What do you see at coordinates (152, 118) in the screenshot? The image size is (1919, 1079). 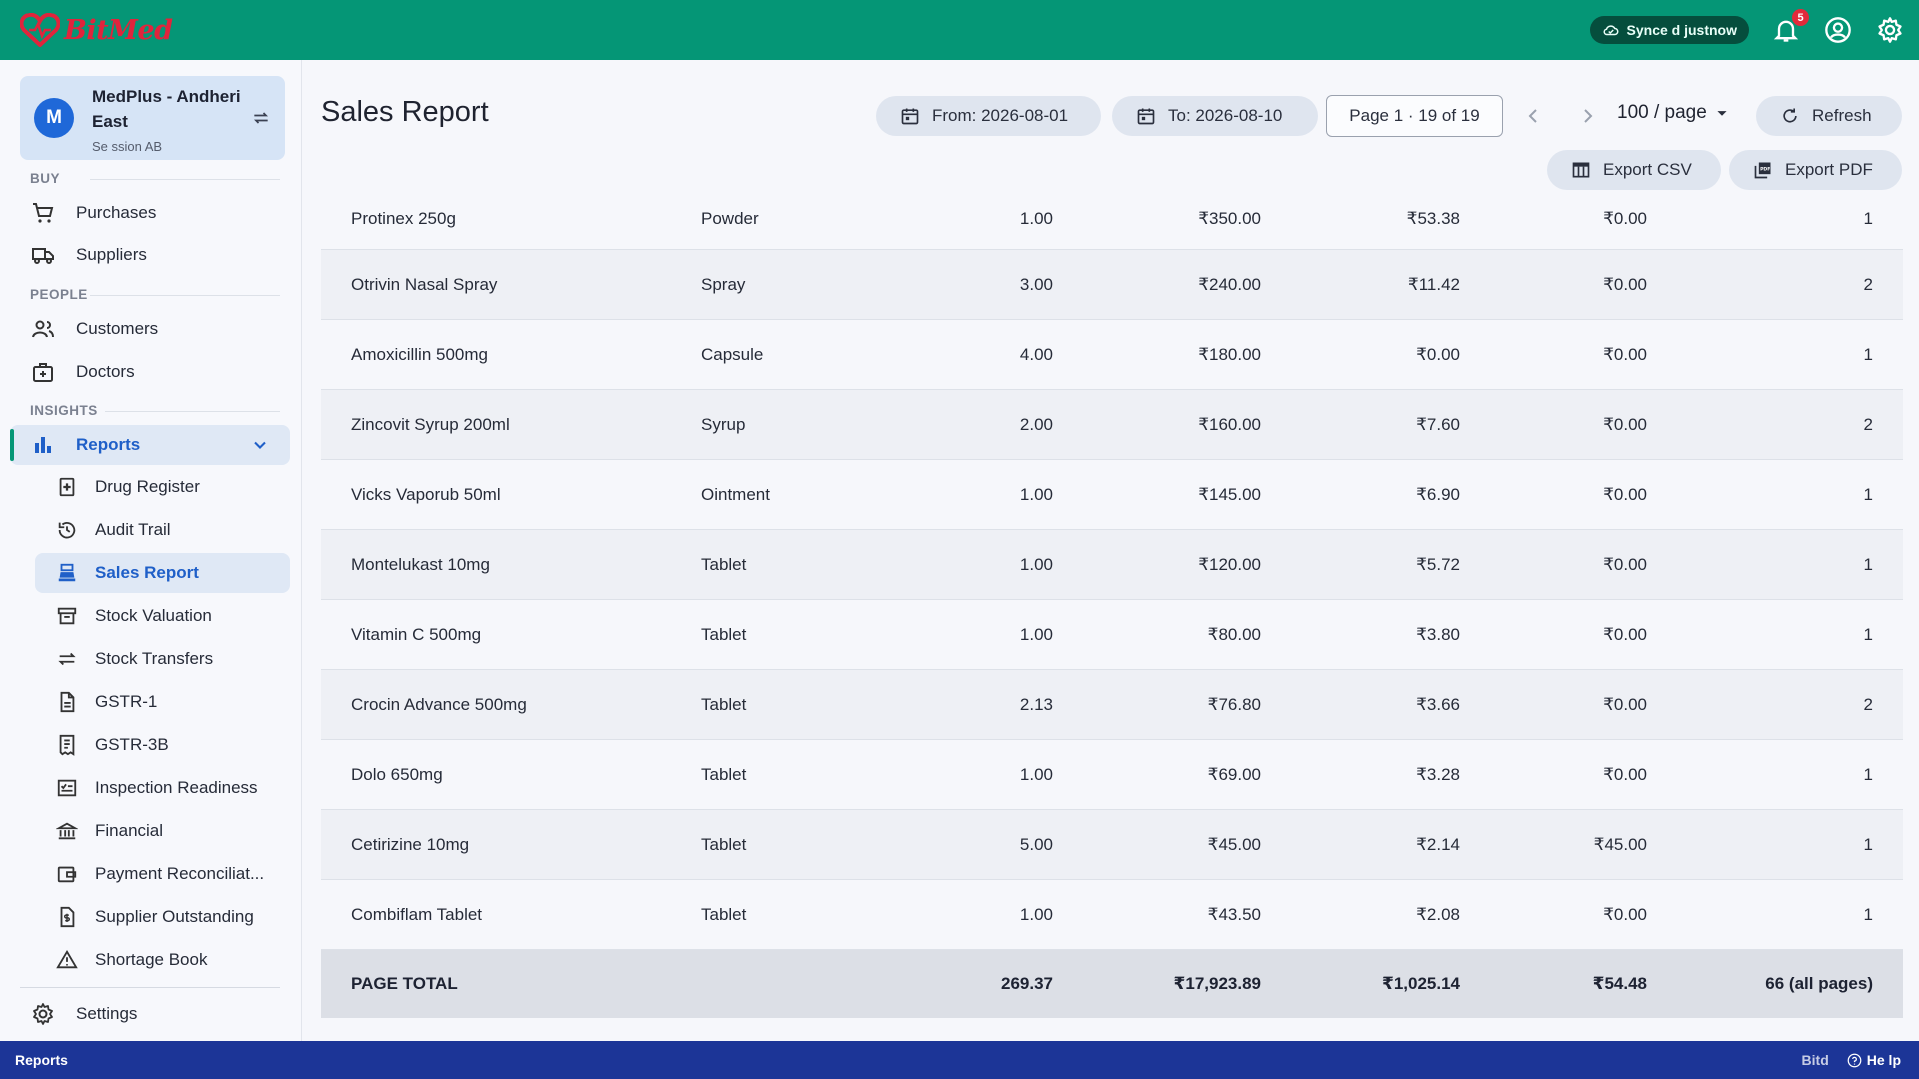 I see `store-switcher: M MedPlus - Andheri East Se ssion AB` at bounding box center [152, 118].